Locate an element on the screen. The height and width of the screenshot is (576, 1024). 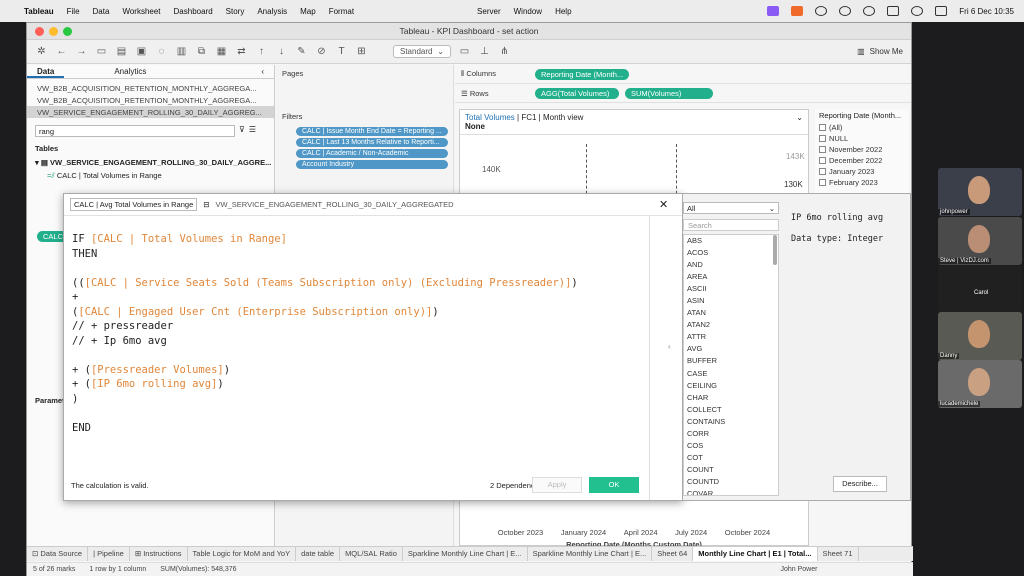
code-line is located at coordinates (325, 413).